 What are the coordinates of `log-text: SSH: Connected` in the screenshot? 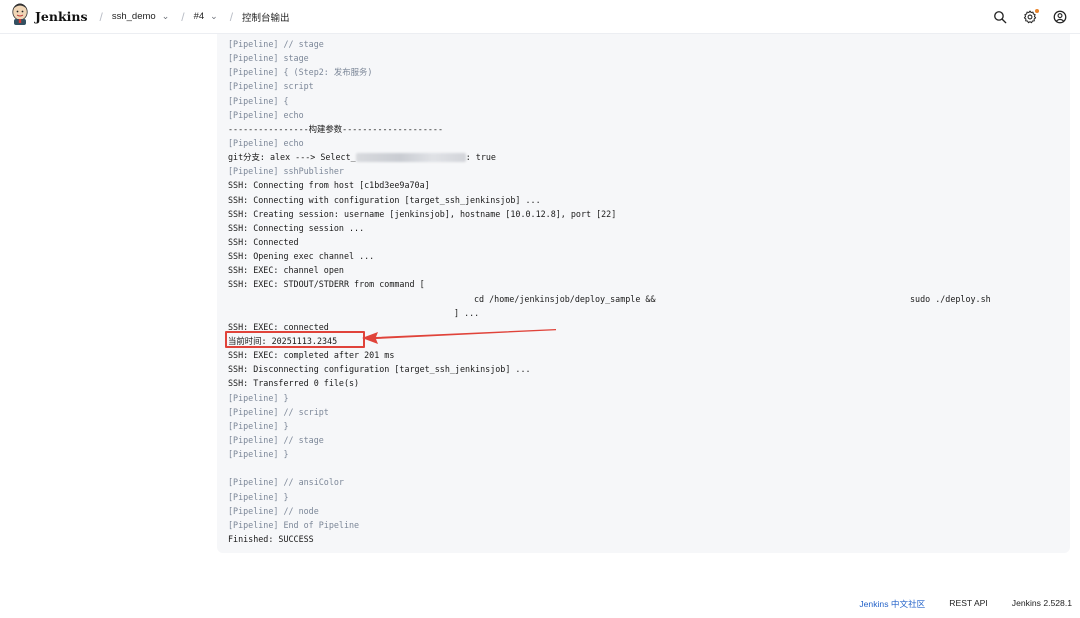 It's located at (263, 241).